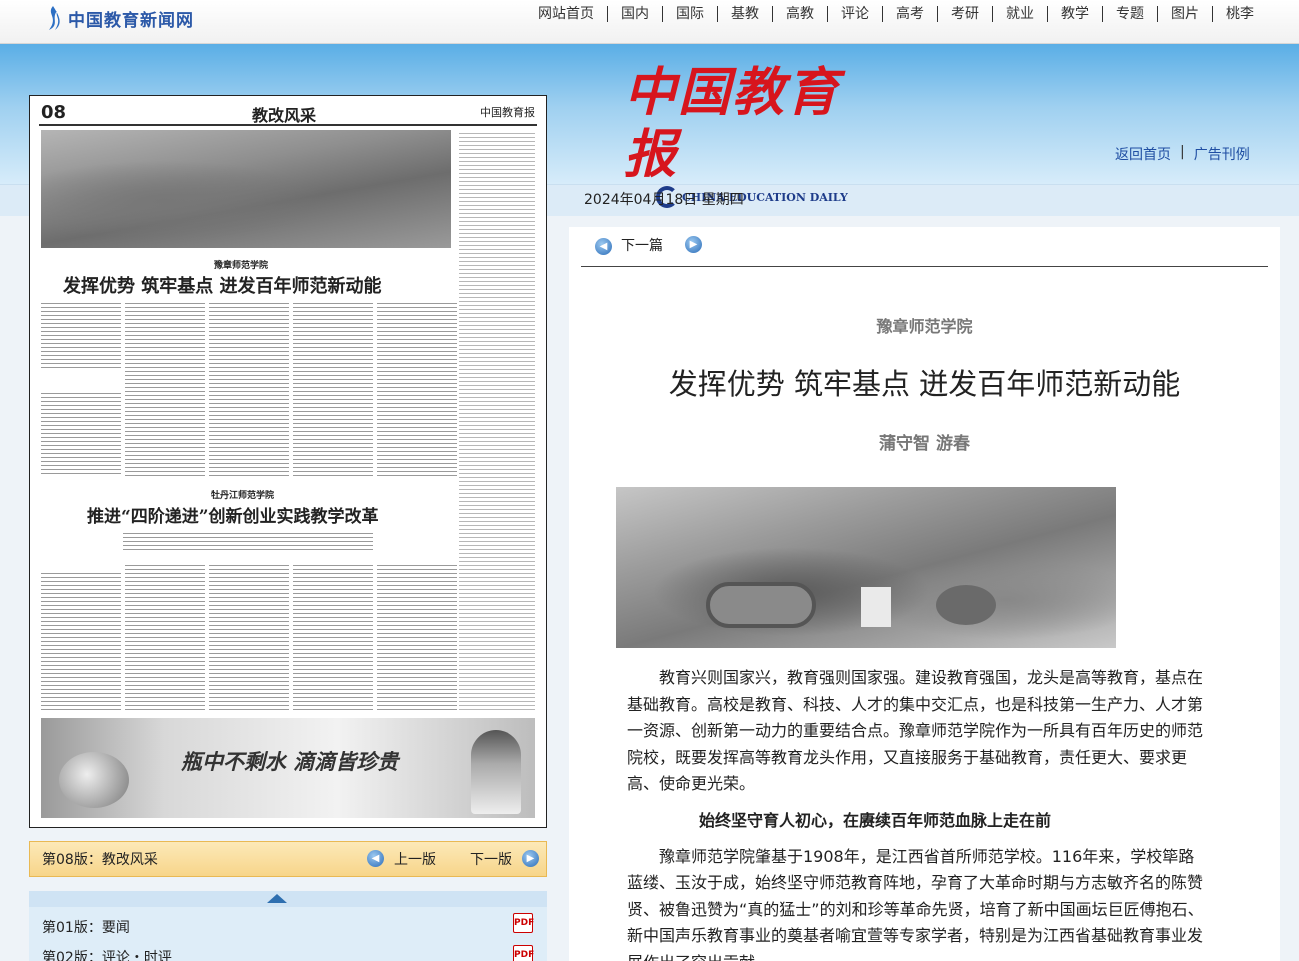  What do you see at coordinates (732, 123) in the screenshot?
I see `masthead-title: 中国教育报` at bounding box center [732, 123].